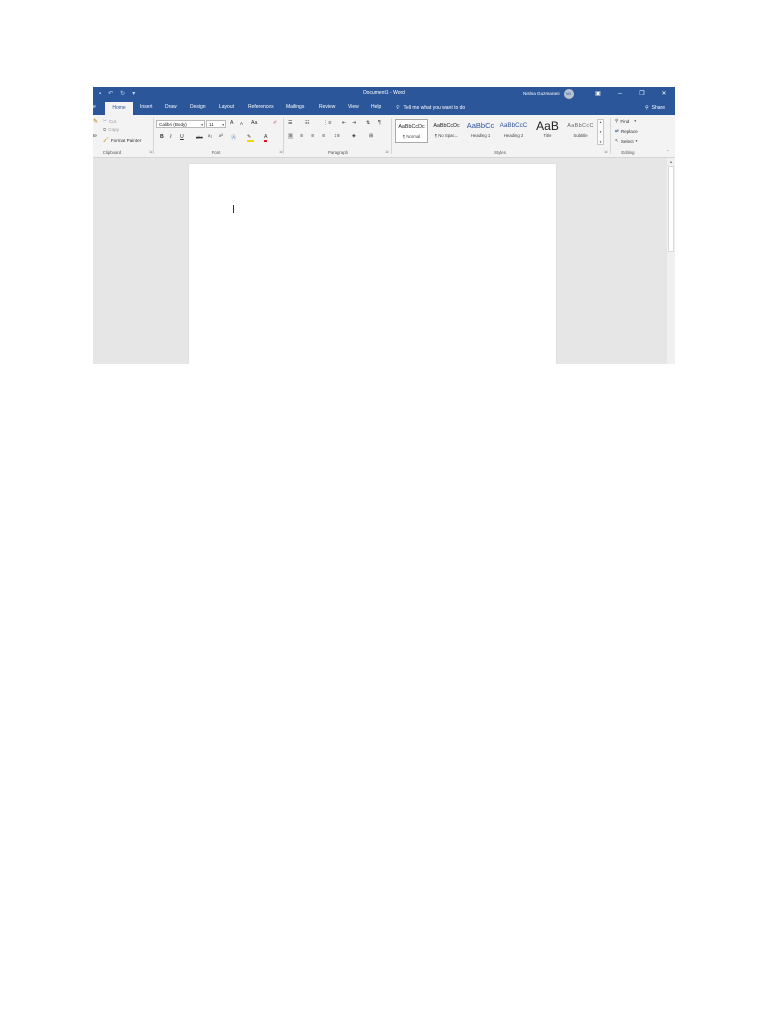 The height and width of the screenshot is (1024, 768). Describe the element at coordinates (379, 123) in the screenshot. I see `show-marks-button: ¶` at that location.